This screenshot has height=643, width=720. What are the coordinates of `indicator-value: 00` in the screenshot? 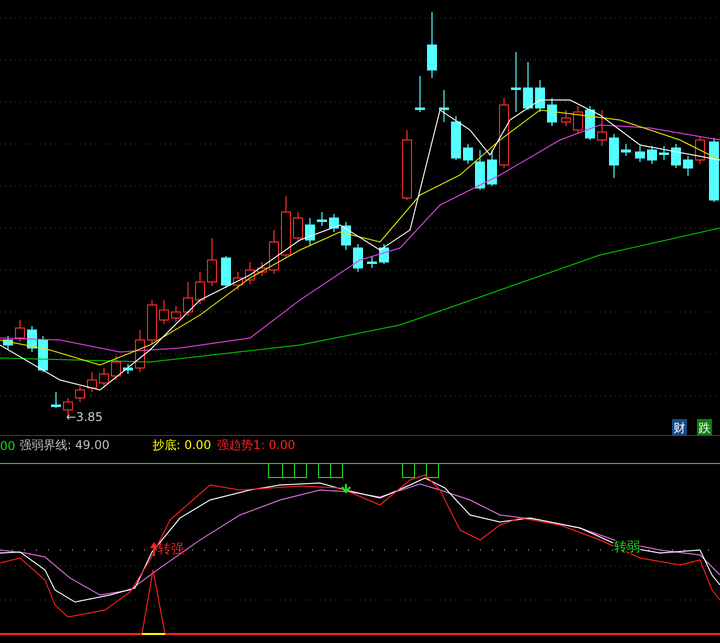 It's located at (8, 445).